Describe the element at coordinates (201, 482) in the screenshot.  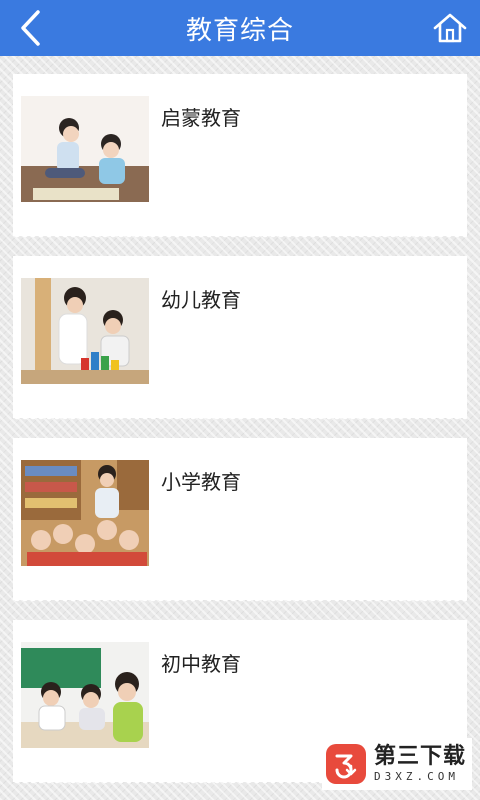
I see `list-item-label: 小学教育` at that location.